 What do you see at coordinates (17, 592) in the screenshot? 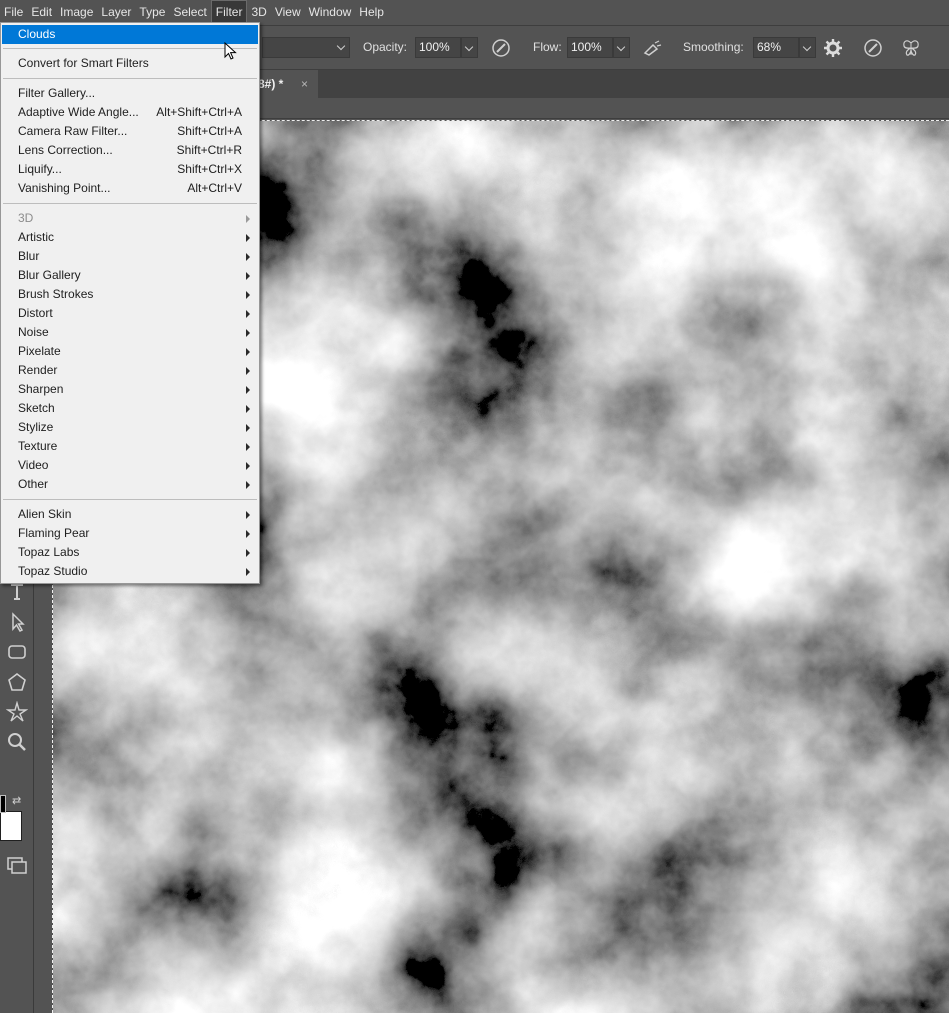
I see `type-tool-icon` at bounding box center [17, 592].